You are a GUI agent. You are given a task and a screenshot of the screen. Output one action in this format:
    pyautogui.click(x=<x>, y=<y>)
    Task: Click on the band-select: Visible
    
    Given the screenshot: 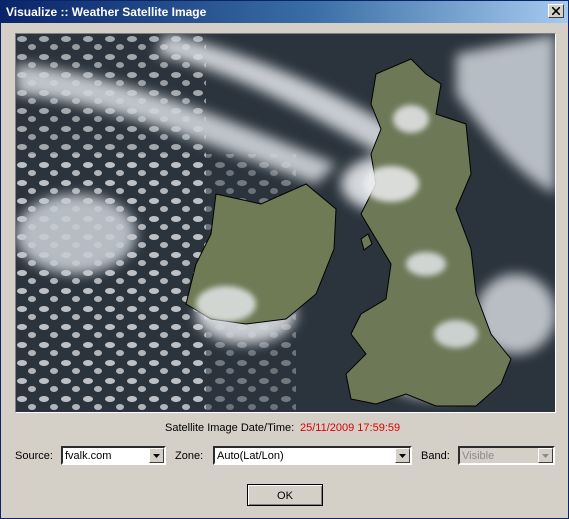 What is the action you would take?
    pyautogui.click(x=506, y=455)
    